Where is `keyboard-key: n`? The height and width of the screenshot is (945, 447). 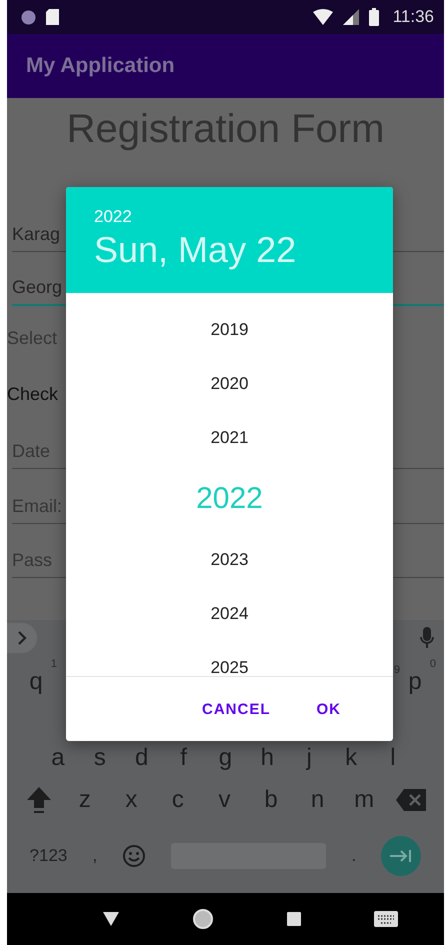
keyboard-key: n is located at coordinates (317, 800).